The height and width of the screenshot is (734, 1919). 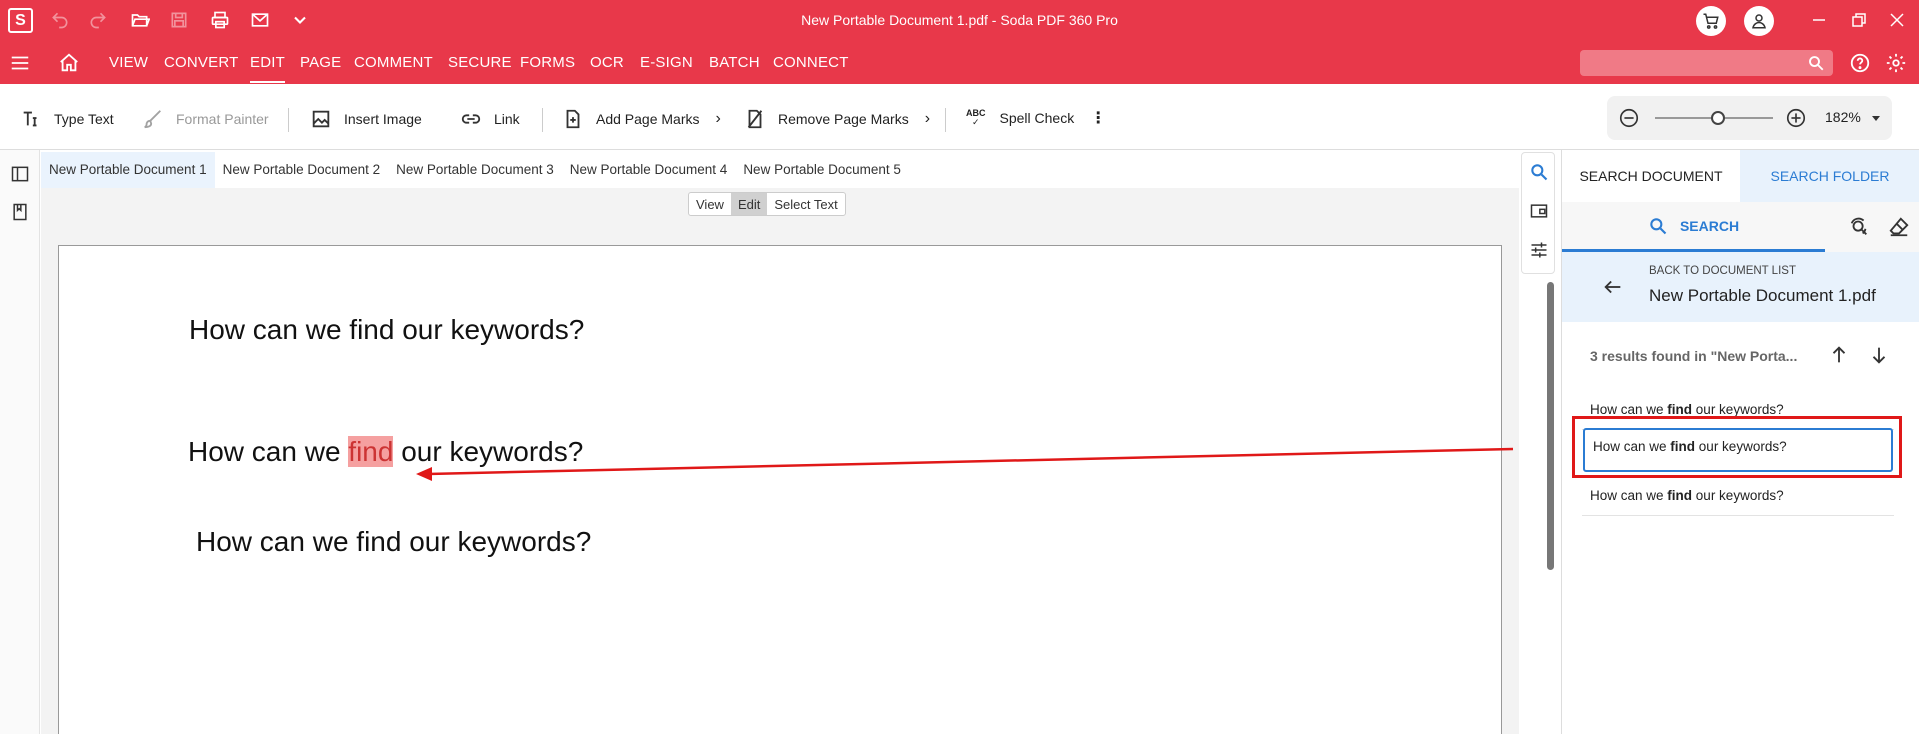 What do you see at coordinates (811, 62) in the screenshot?
I see `menu-connect: CONNECT` at bounding box center [811, 62].